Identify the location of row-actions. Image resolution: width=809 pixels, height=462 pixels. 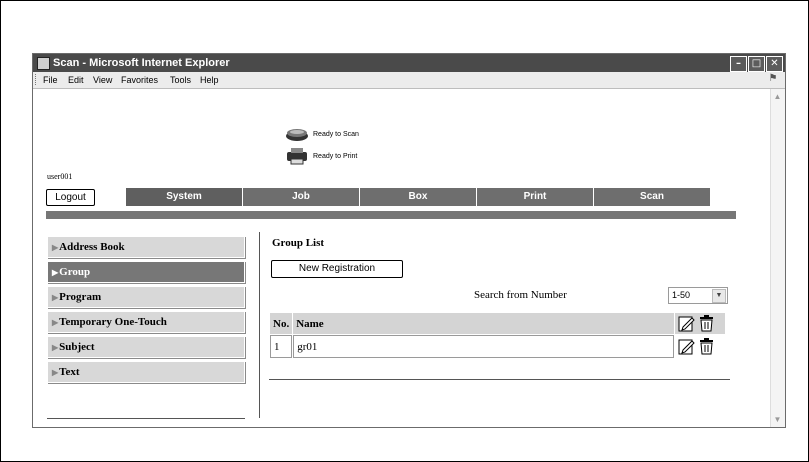
(700, 346).